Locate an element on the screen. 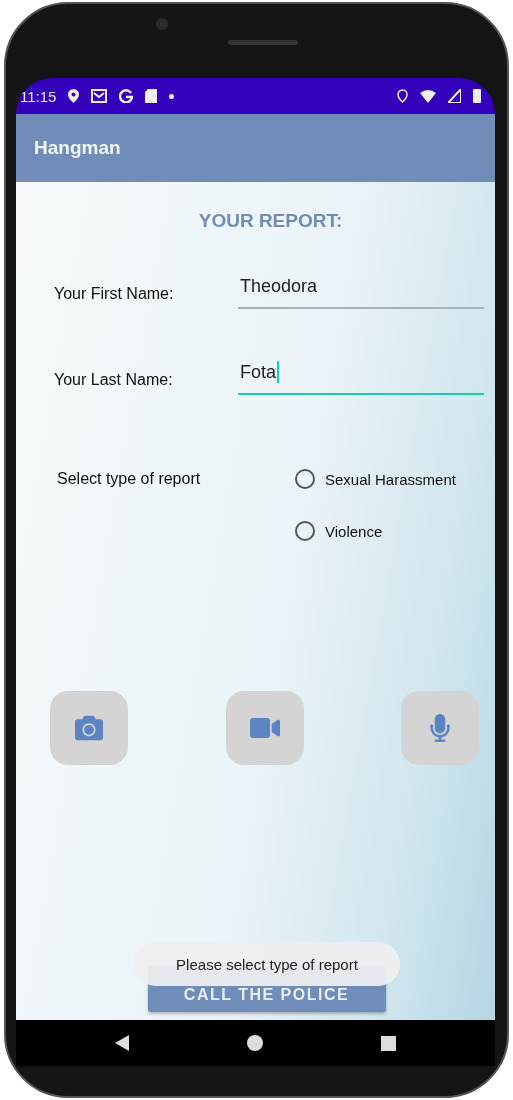  signal-icon is located at coordinates (454, 96).